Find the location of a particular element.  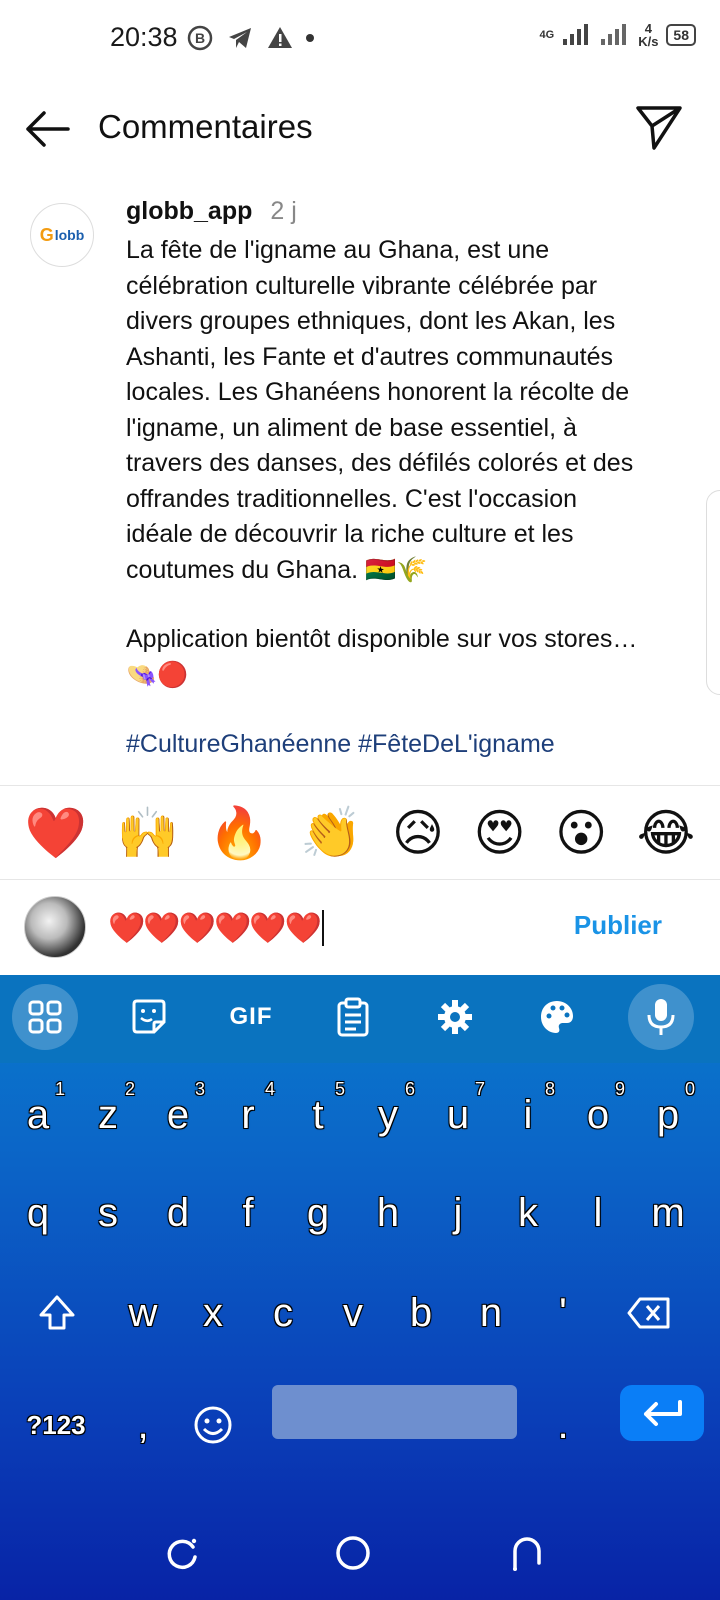

key-z: z2 is located at coordinates (108, 1115).